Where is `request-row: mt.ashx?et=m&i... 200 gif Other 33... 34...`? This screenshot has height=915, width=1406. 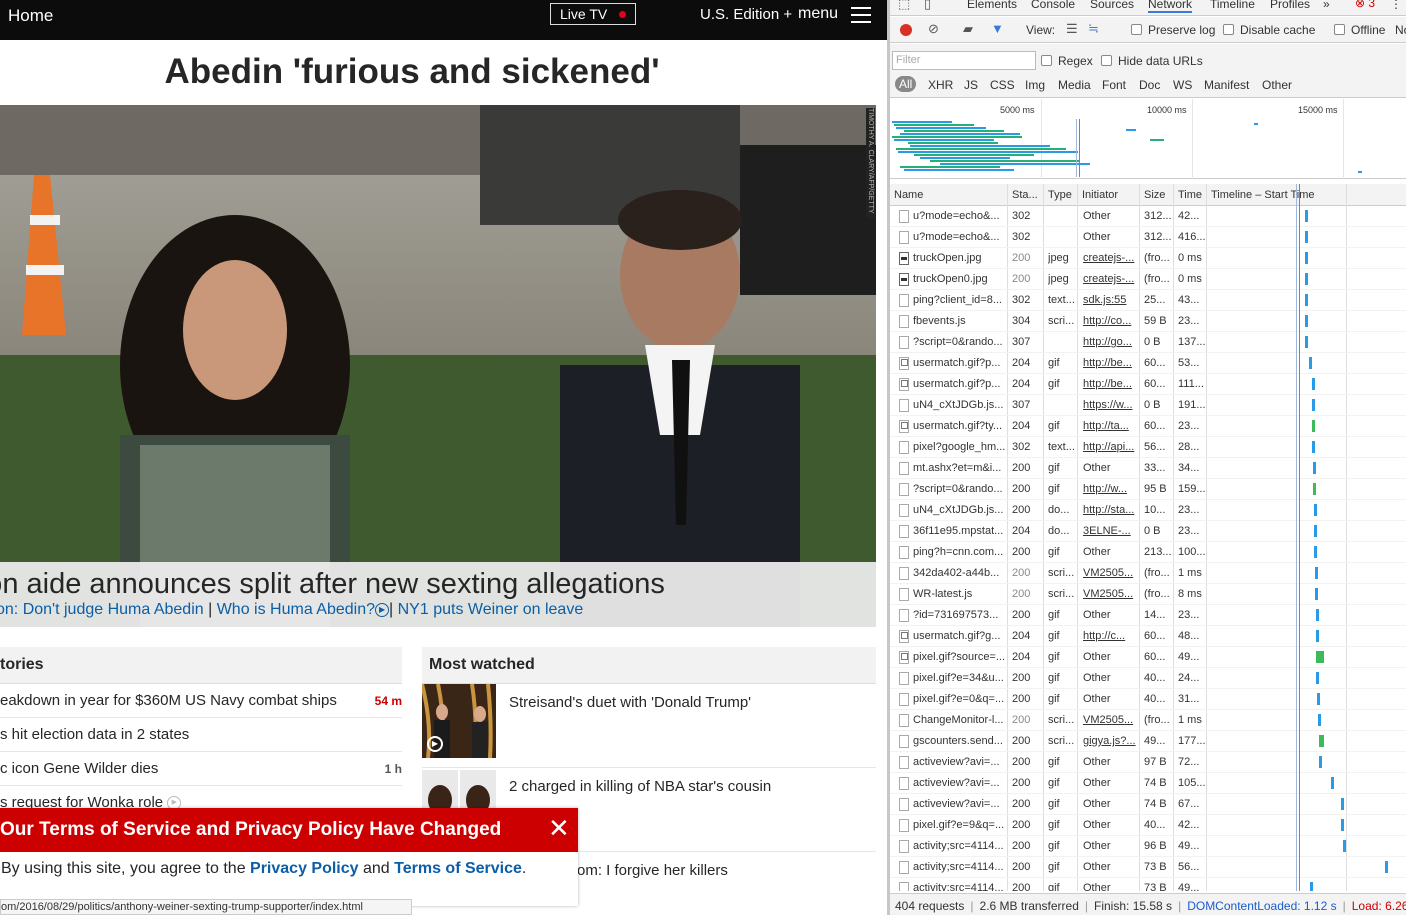
request-row: mt.ashx?et=m&i... 200 gif Other 33... 34... is located at coordinates (1148, 468).